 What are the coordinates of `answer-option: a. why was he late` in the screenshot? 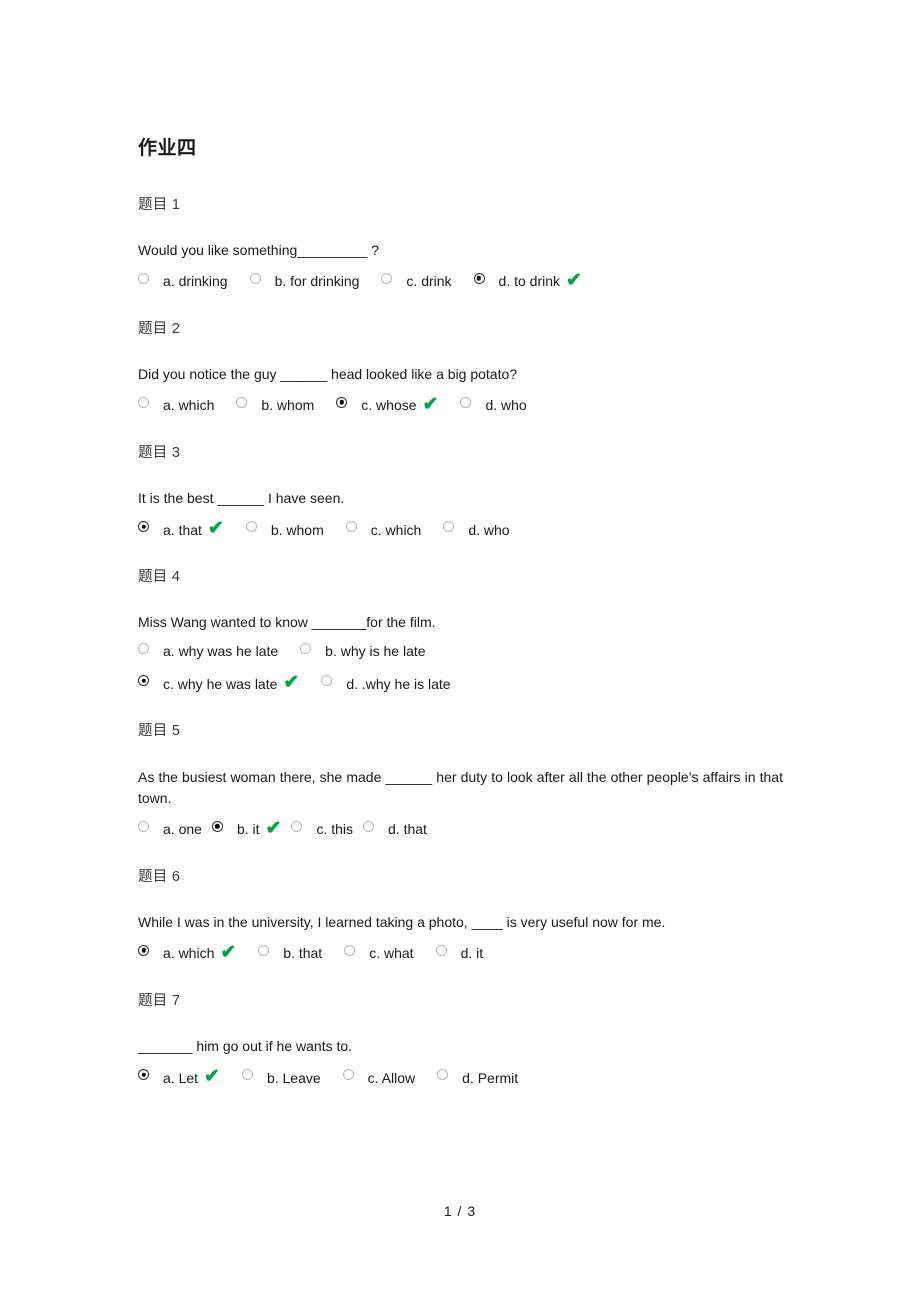 It's located at (208, 651).